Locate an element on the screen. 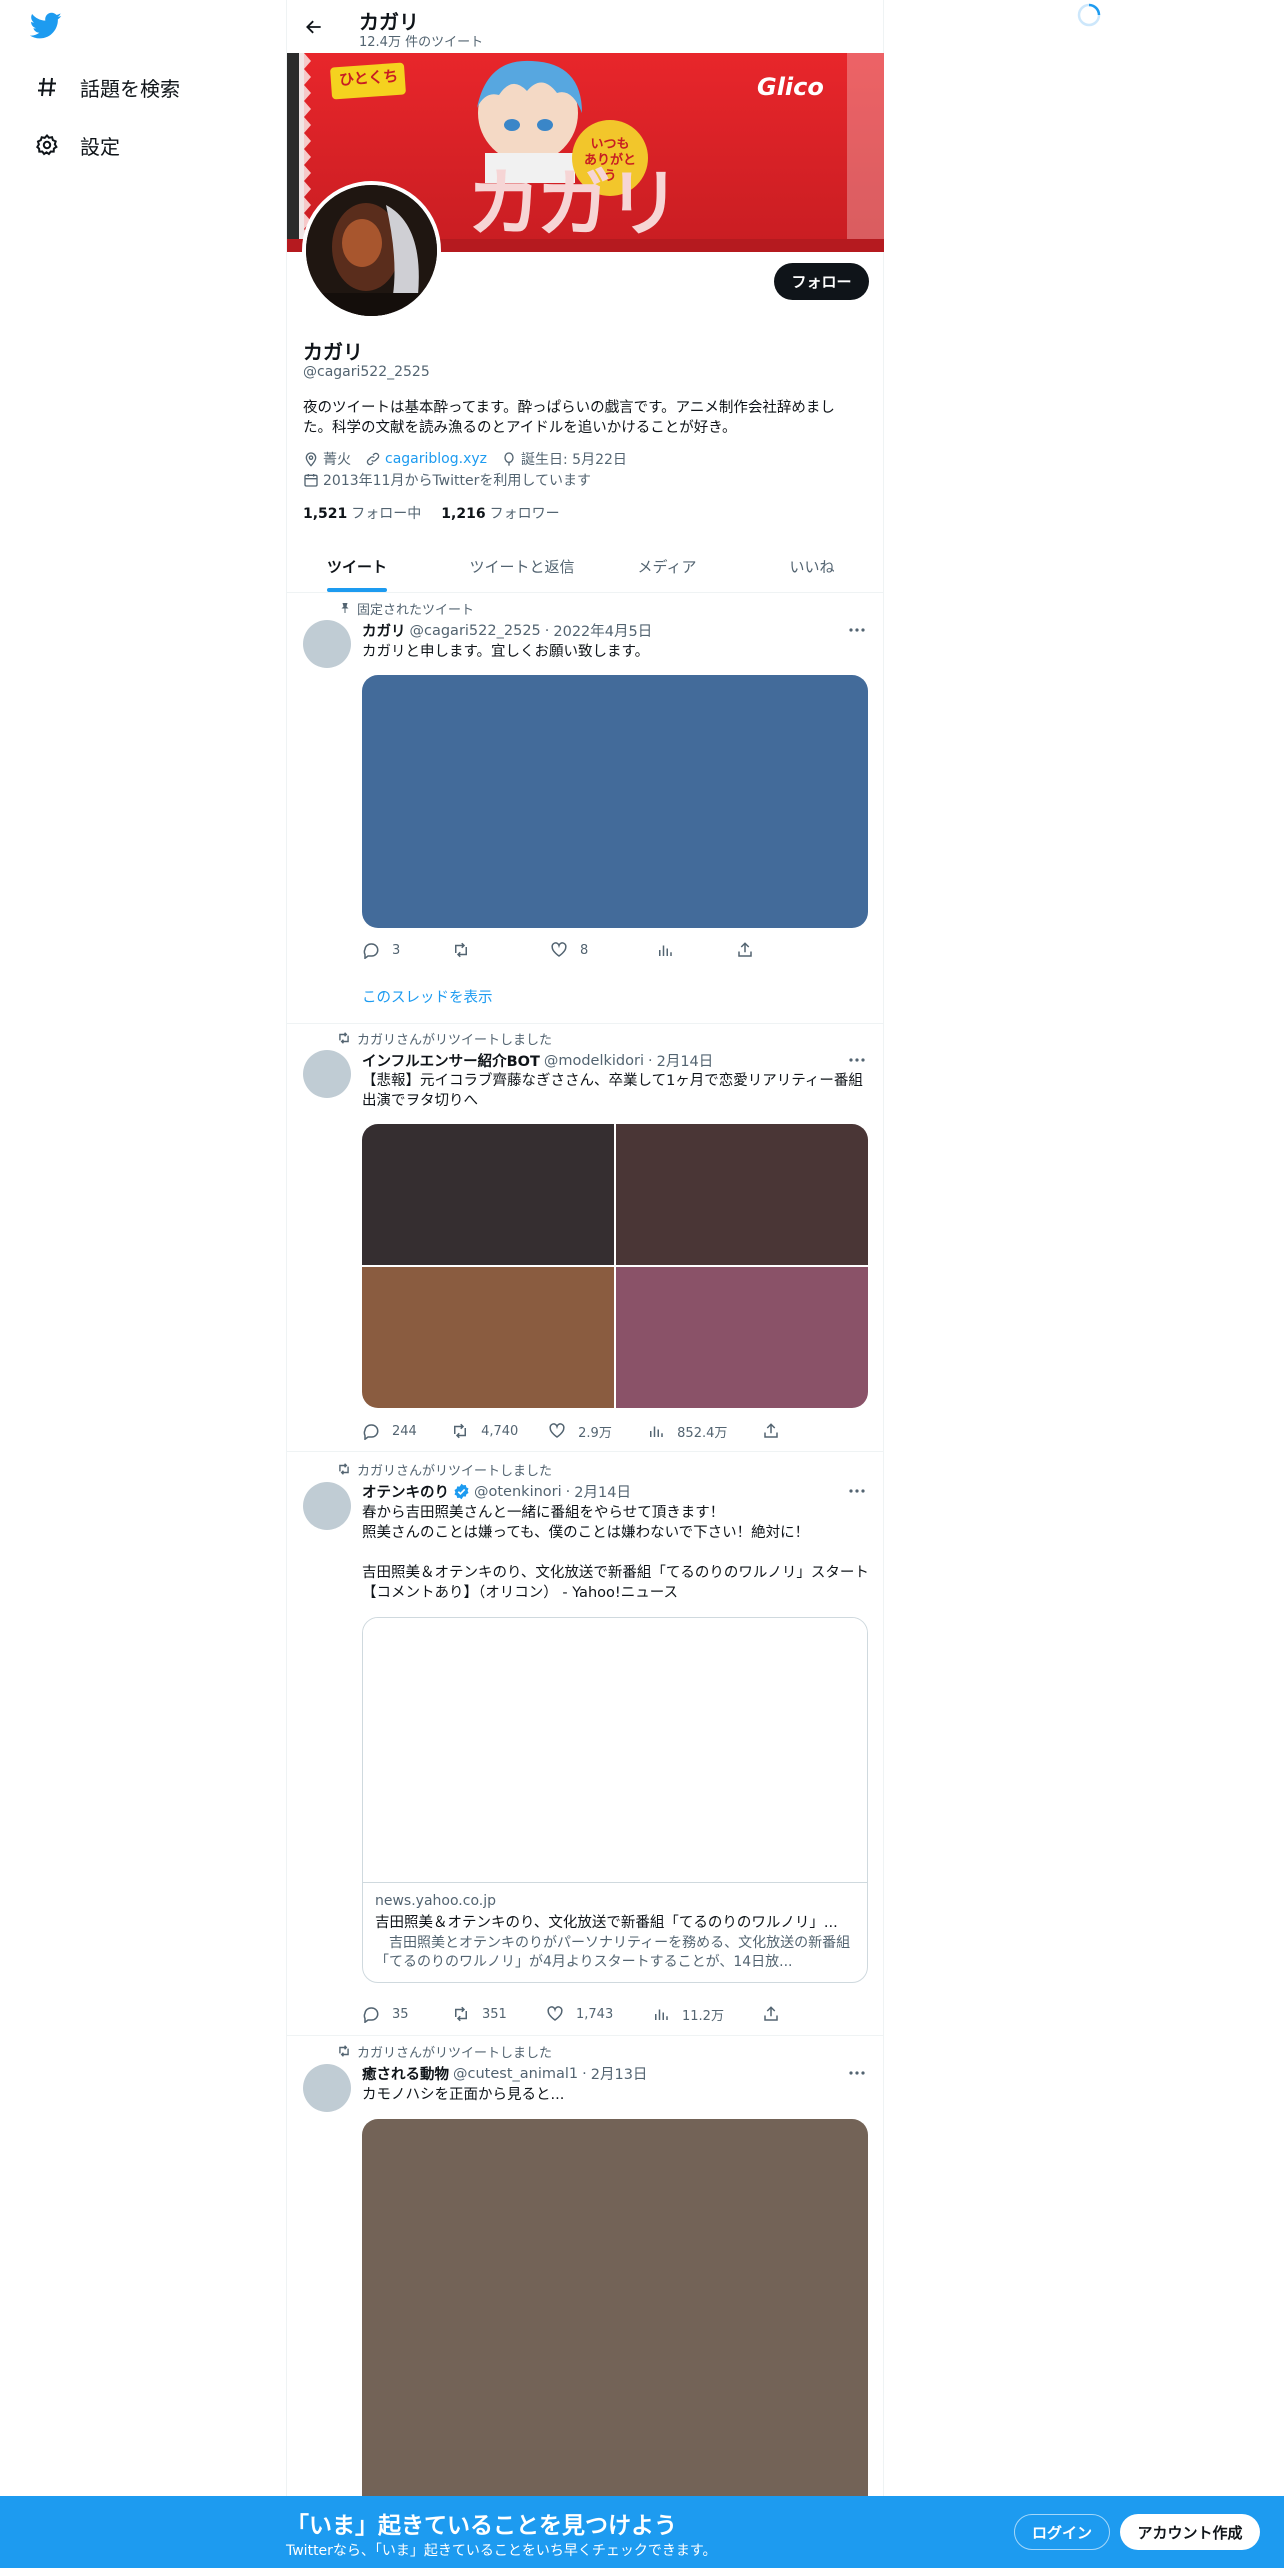 Image resolution: width=1284 pixels, height=2568 pixels. tweet-media-grid is located at coordinates (615, 1266).